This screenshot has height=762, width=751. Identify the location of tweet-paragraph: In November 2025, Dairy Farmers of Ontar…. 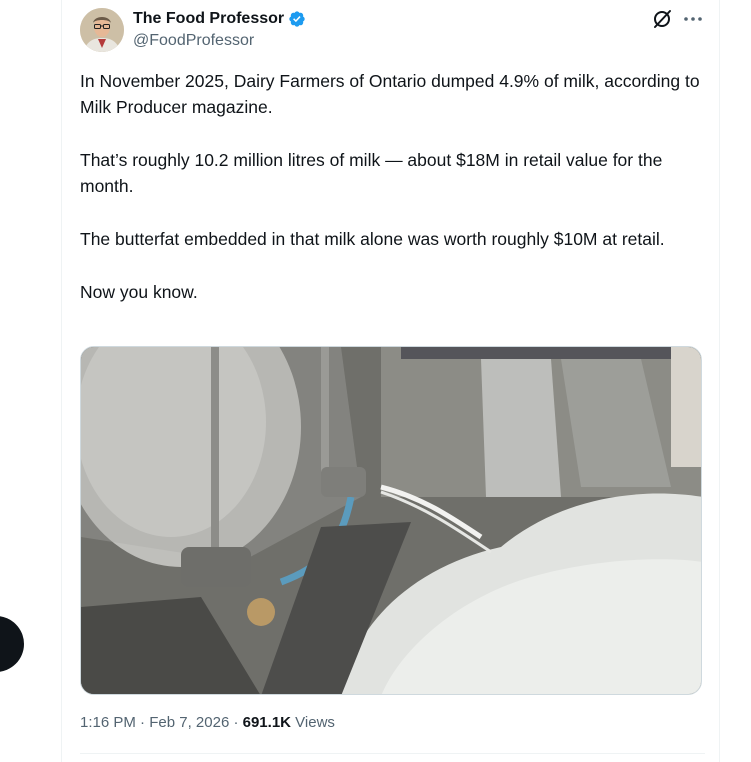
(390, 94).